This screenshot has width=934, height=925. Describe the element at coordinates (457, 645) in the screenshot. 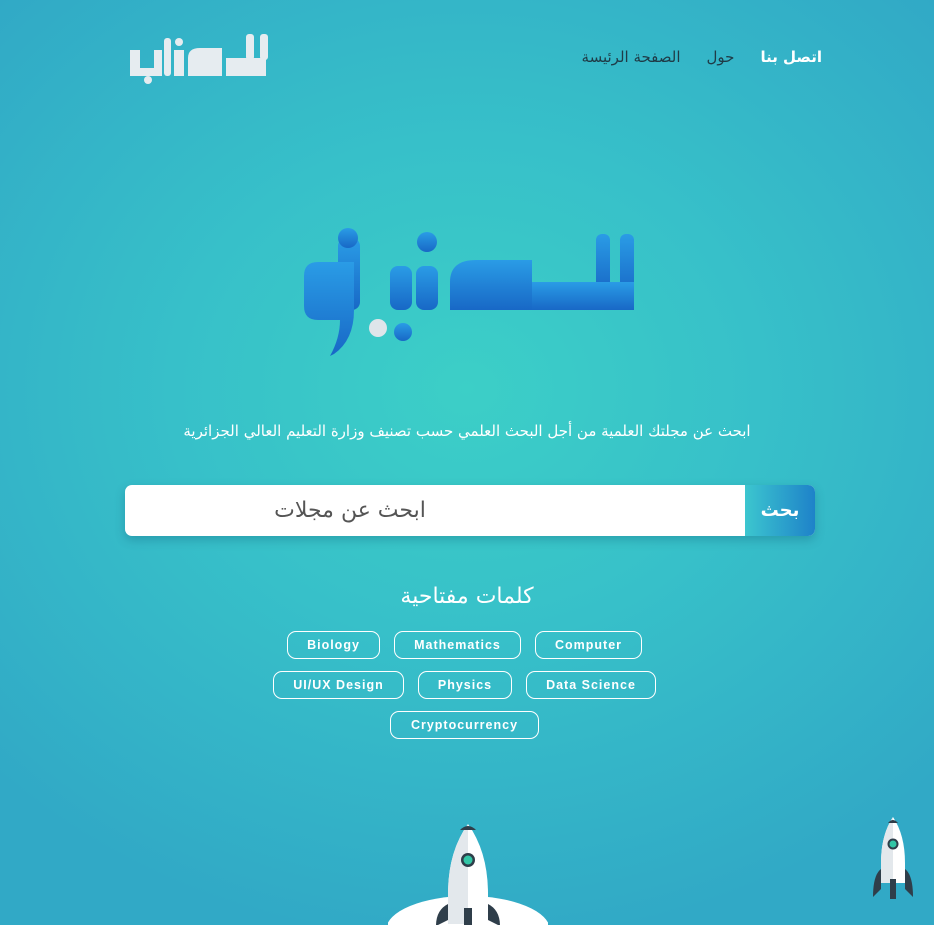

I see `tag-mathematics: Mathematics` at that location.